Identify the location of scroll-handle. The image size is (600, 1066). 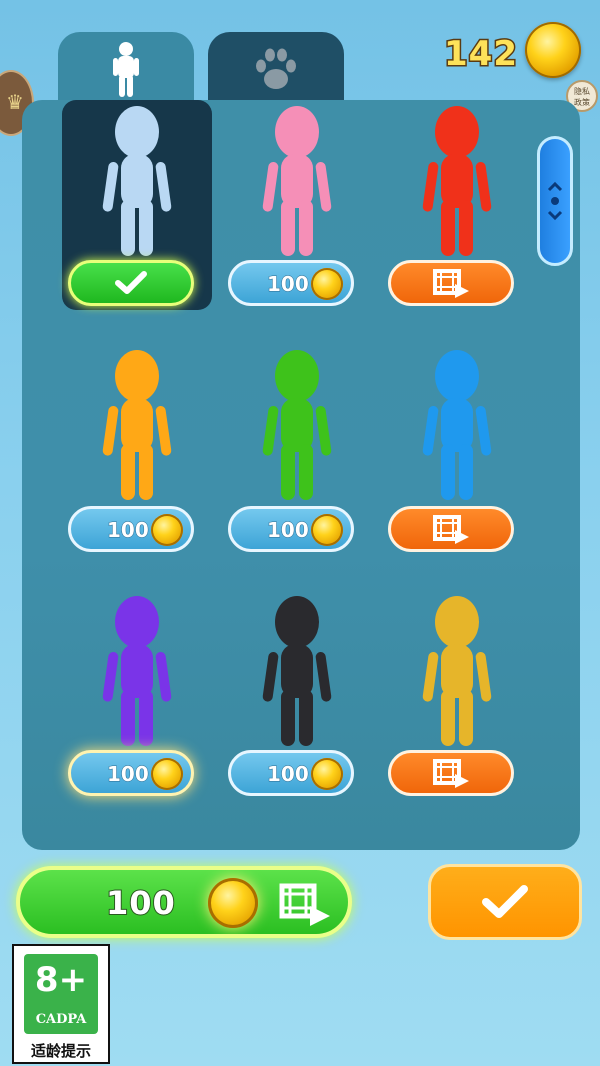
(555, 201).